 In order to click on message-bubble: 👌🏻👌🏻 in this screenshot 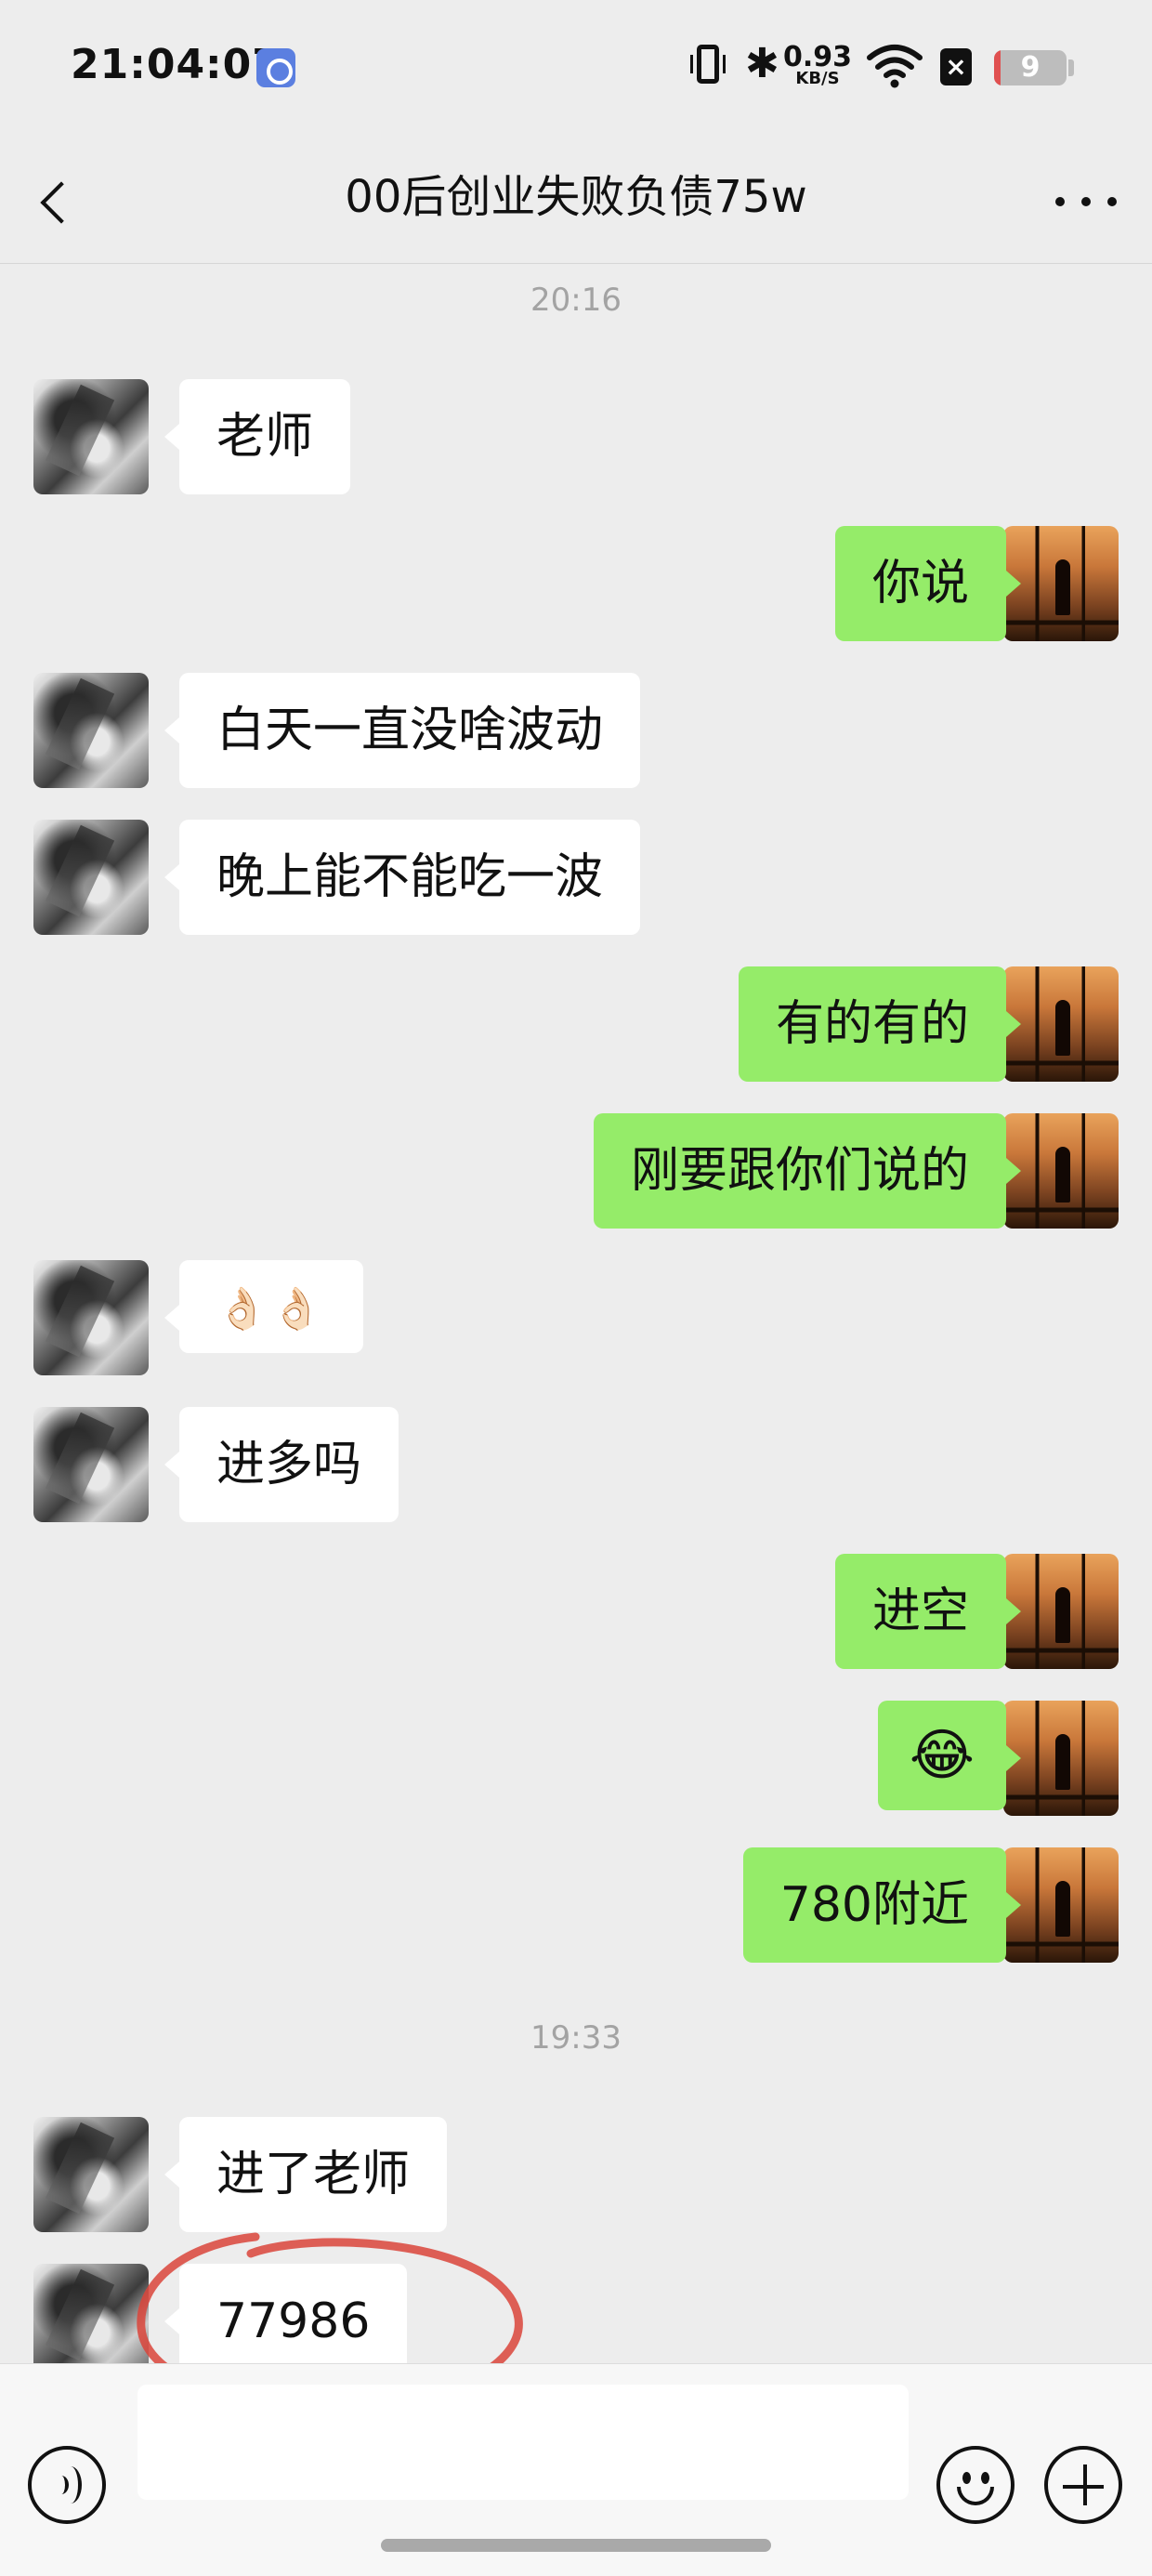, I will do `click(263, 1306)`.